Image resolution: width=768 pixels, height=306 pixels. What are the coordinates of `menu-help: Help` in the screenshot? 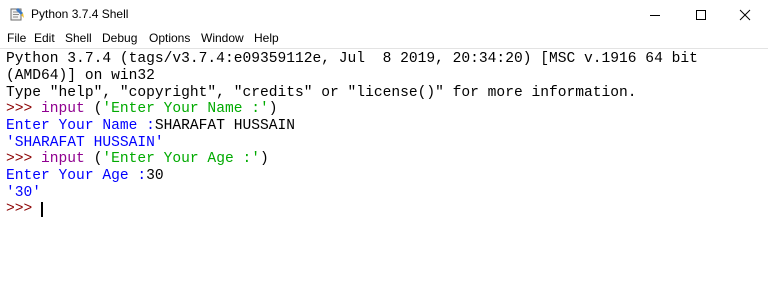 It's located at (266, 38).